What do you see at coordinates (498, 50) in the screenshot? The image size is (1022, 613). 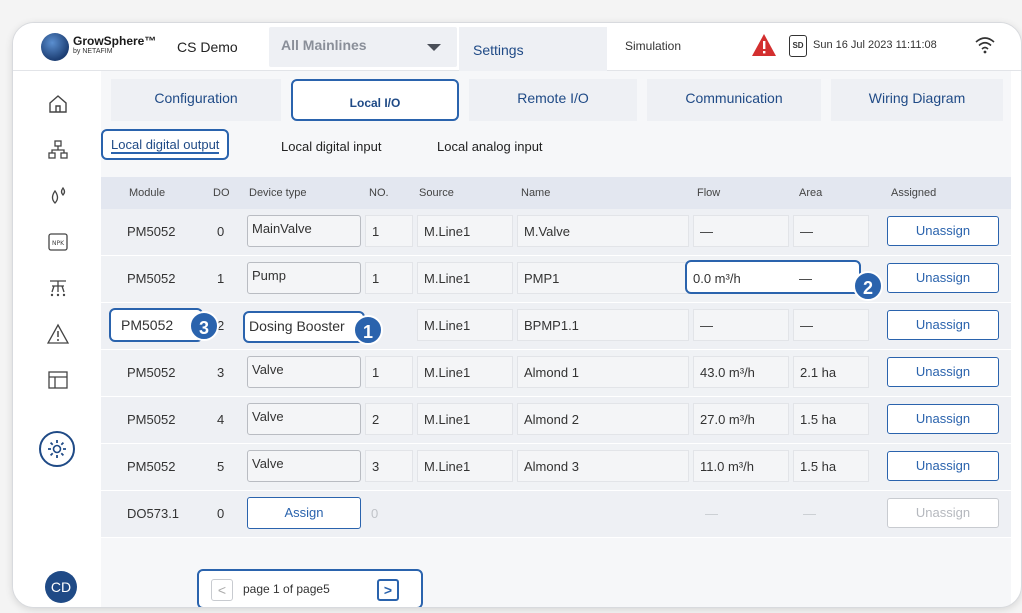 I see `settings-label: Settings` at bounding box center [498, 50].